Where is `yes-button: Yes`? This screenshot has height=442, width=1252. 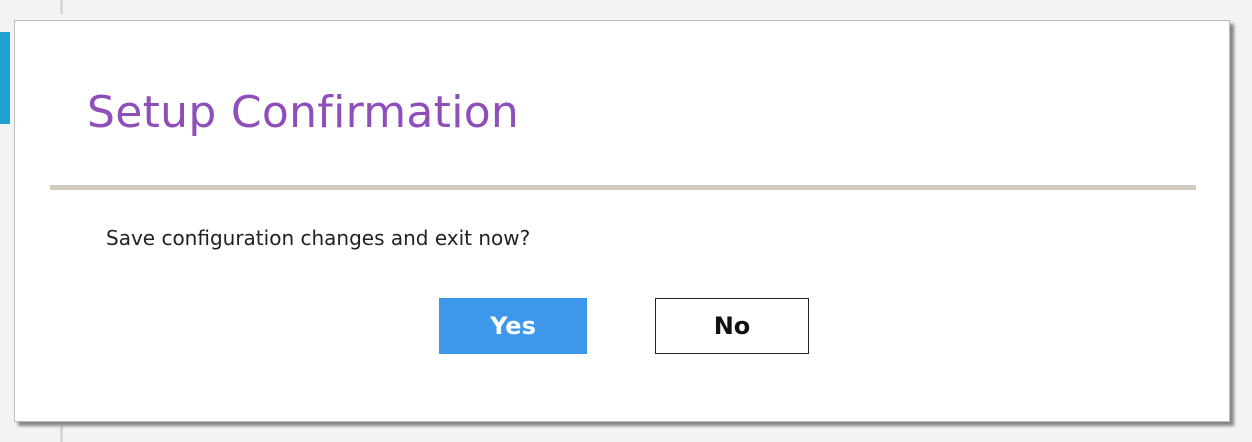
yes-button: Yes is located at coordinates (513, 326).